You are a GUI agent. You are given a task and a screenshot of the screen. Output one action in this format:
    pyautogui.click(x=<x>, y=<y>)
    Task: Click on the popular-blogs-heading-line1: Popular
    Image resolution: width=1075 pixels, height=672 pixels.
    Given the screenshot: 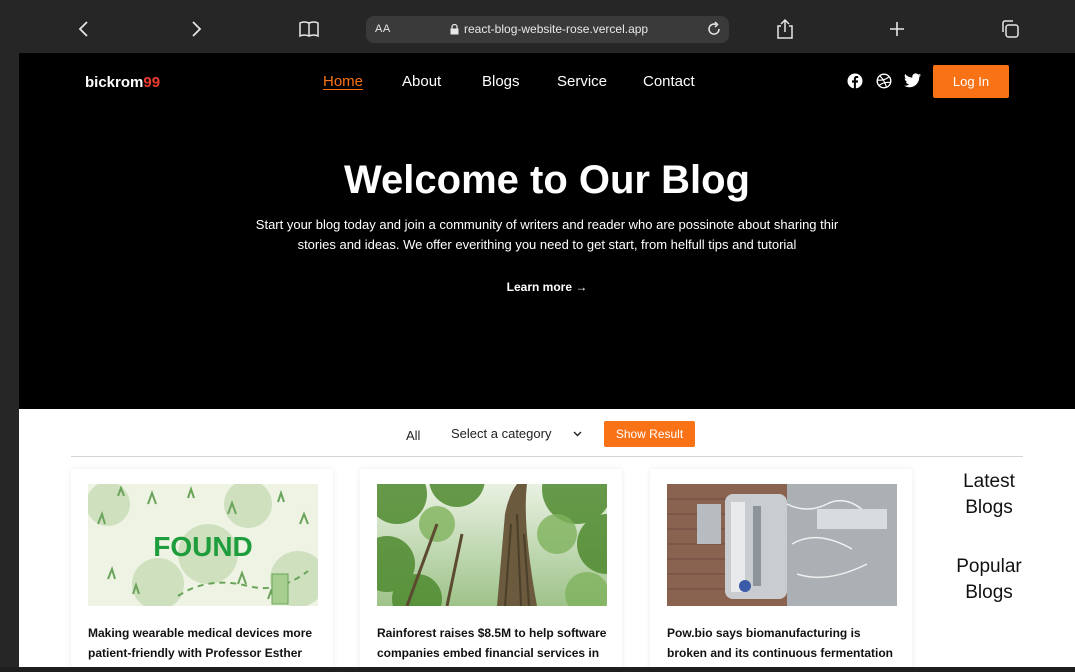 What is the action you would take?
    pyautogui.click(x=989, y=566)
    